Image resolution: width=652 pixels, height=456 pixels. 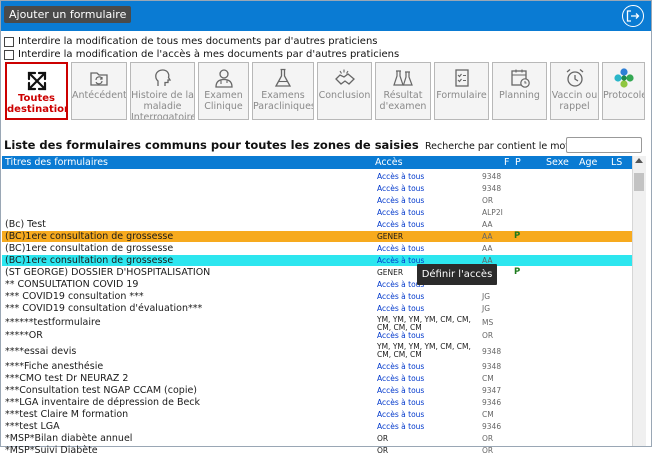 What do you see at coordinates (104, 308) in the screenshot?
I see `form-title: *** COVID19 consultation d'évaluation***` at bounding box center [104, 308].